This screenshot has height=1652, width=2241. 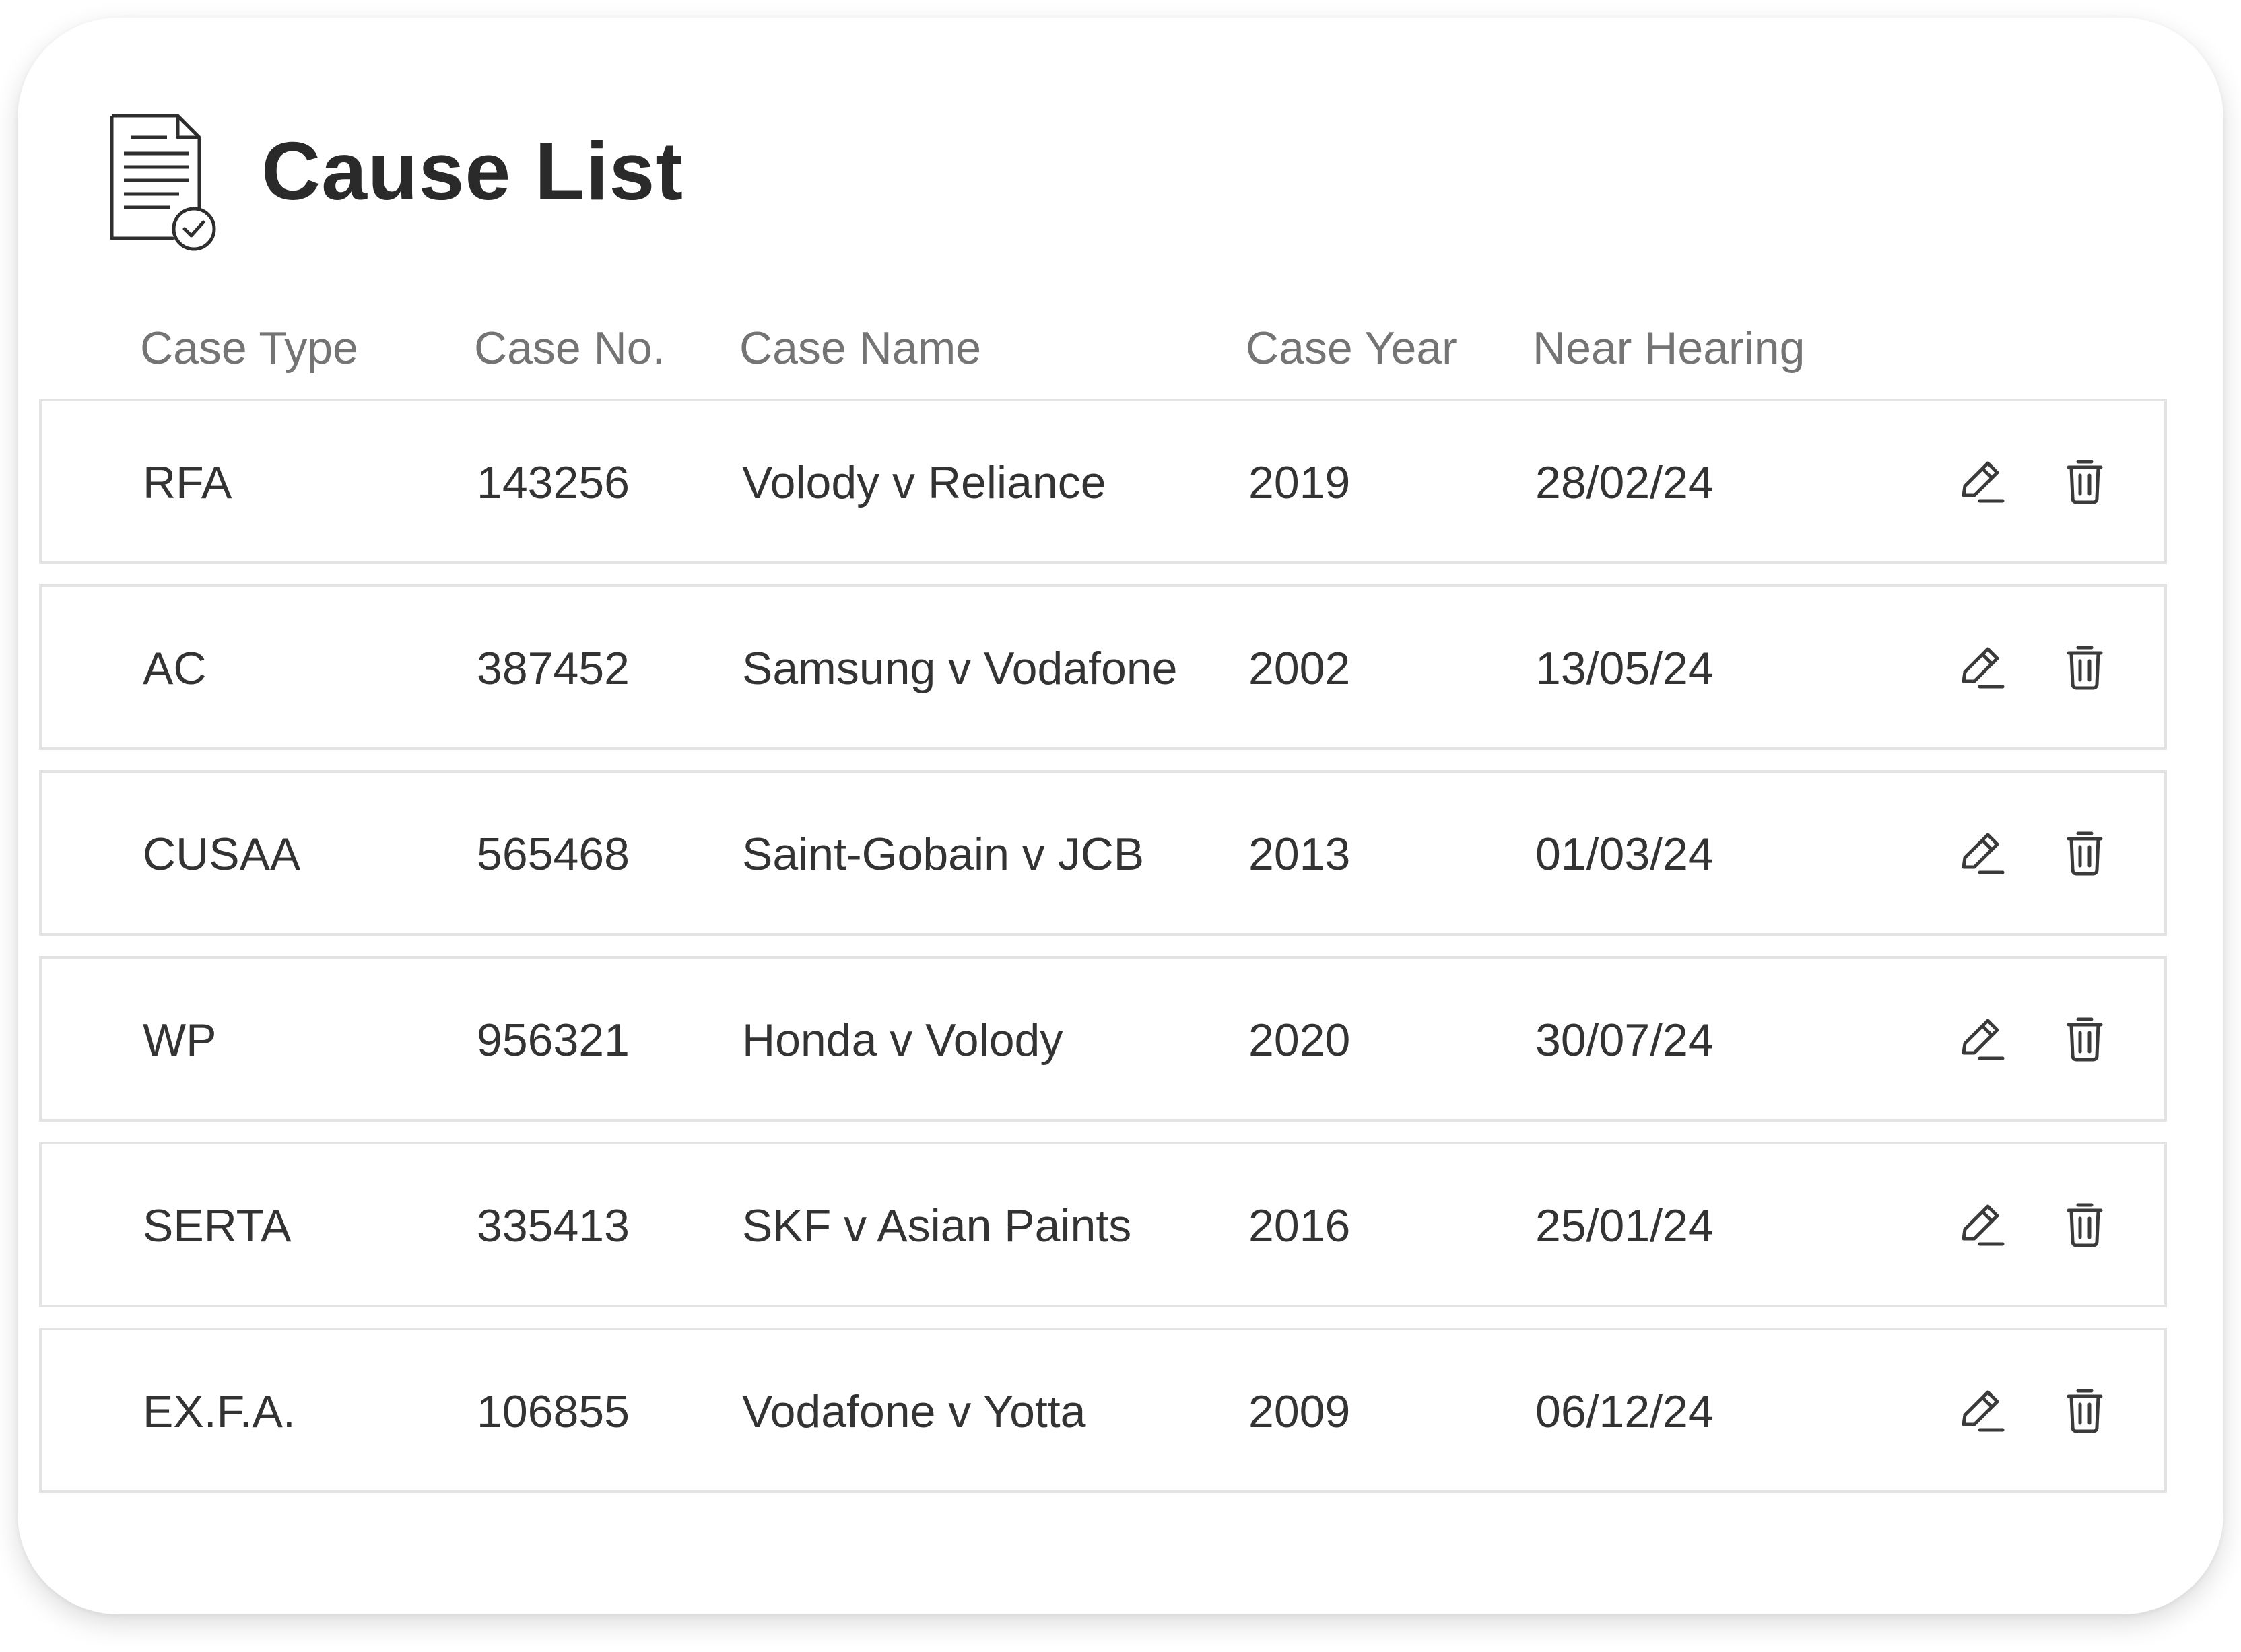 I want to click on cell-near-hearing: 30/07/24, so click(x=1625, y=1040).